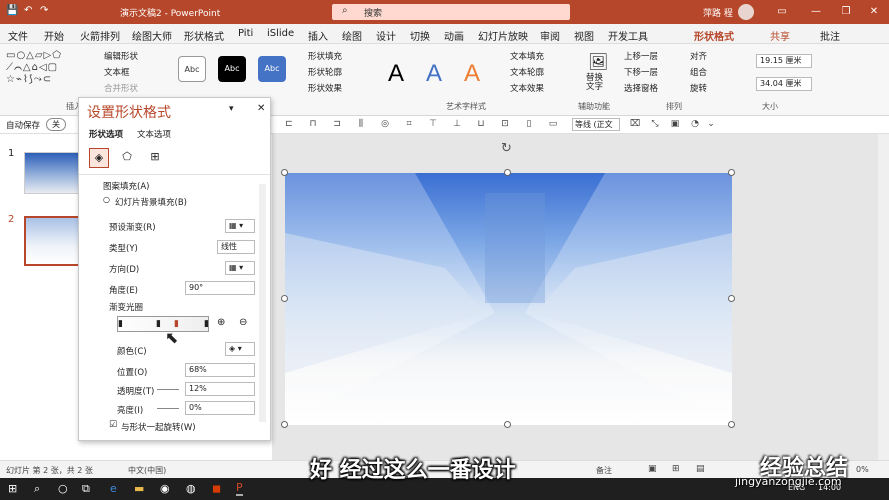 The image size is (889, 500). I want to click on redo-icon: ↷, so click(44, 10).